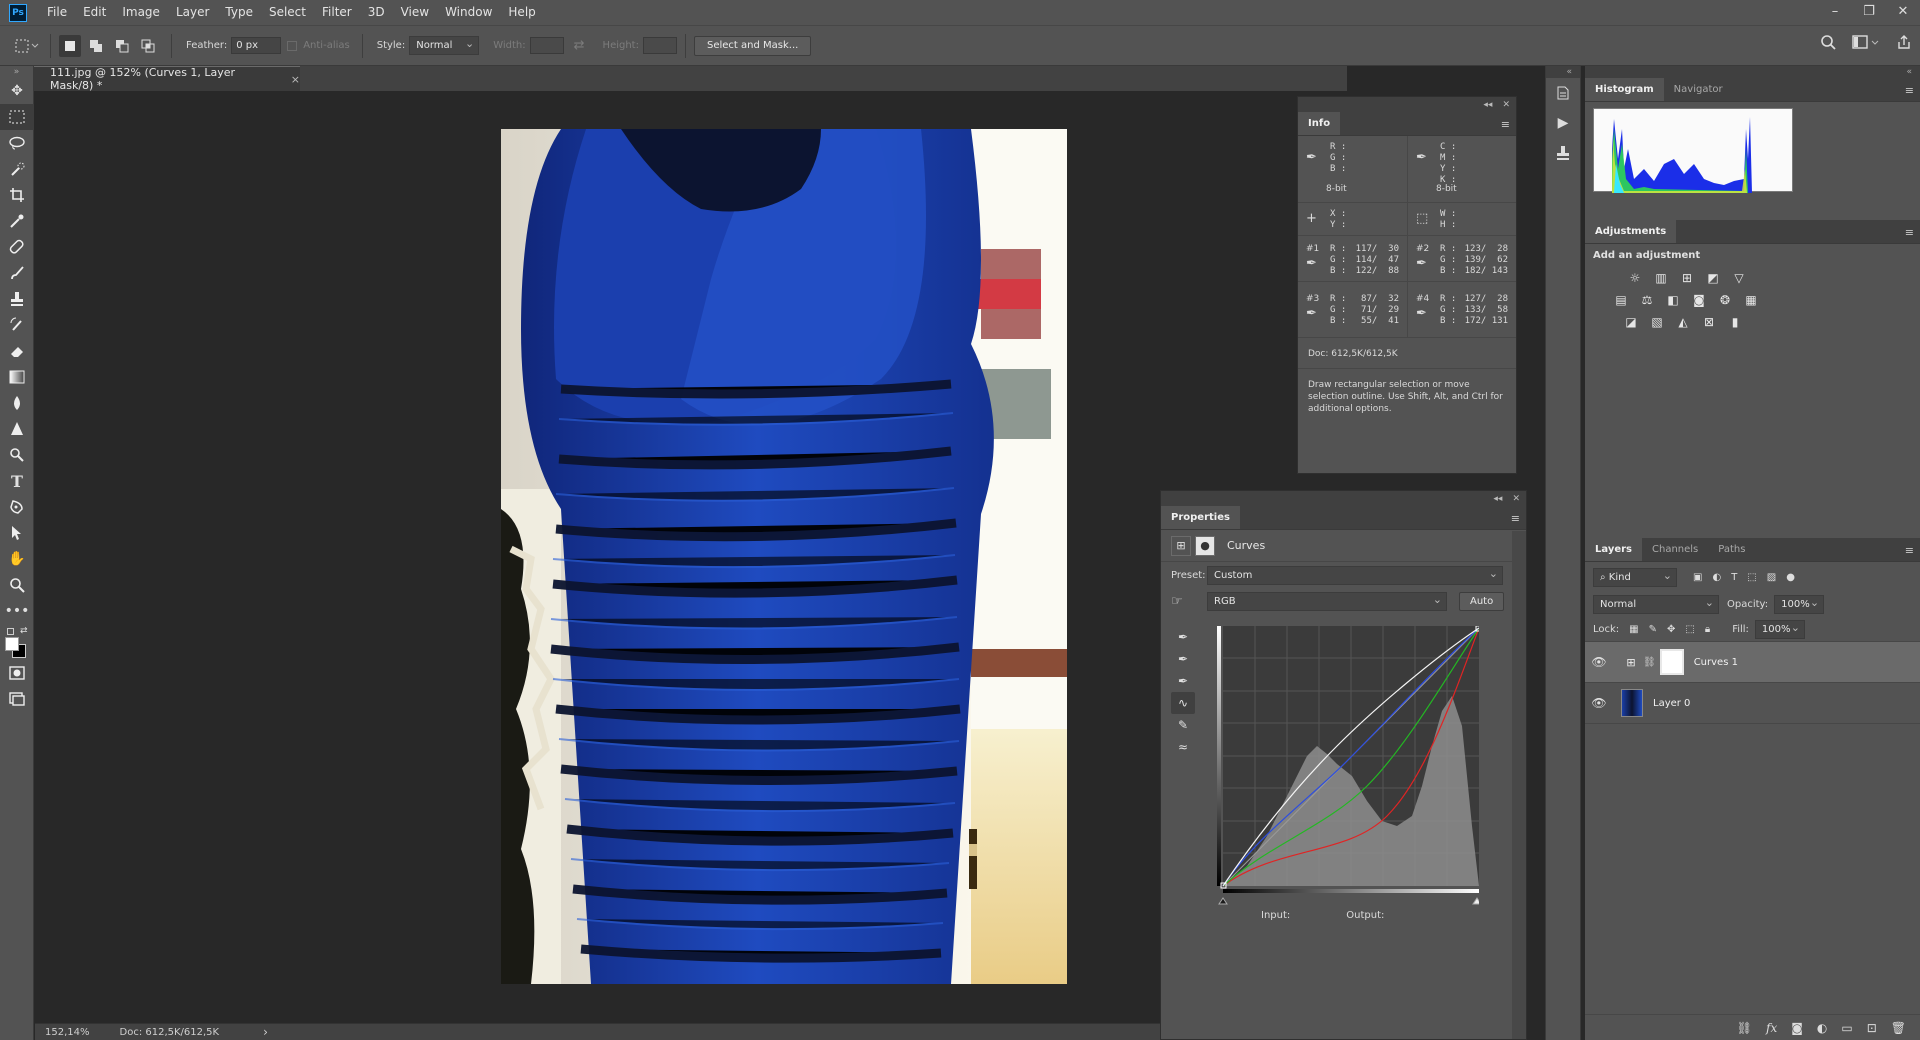  Describe the element at coordinates (1752, 72) in the screenshot. I see `dock-grip: «` at that location.